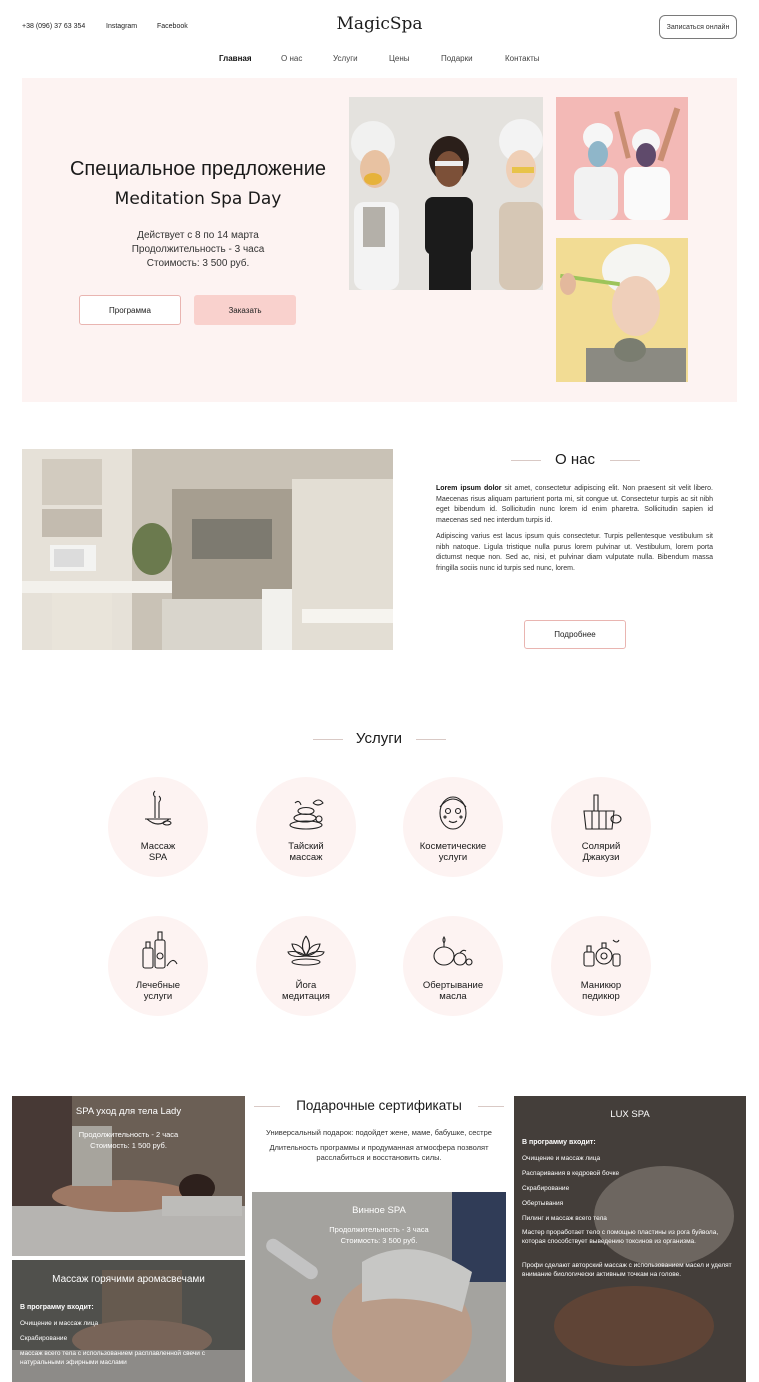  Describe the element at coordinates (345, 58) in the screenshot. I see `nav-item-services: Услуги` at that location.